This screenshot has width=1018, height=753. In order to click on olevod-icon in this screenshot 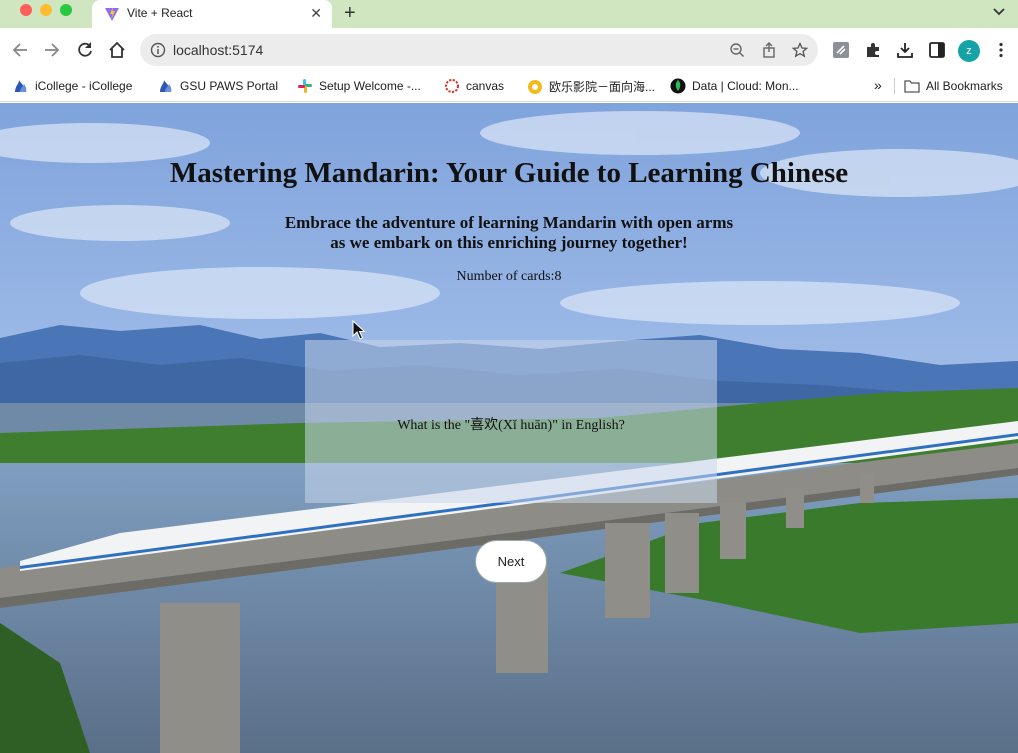, I will do `click(535, 86)`.